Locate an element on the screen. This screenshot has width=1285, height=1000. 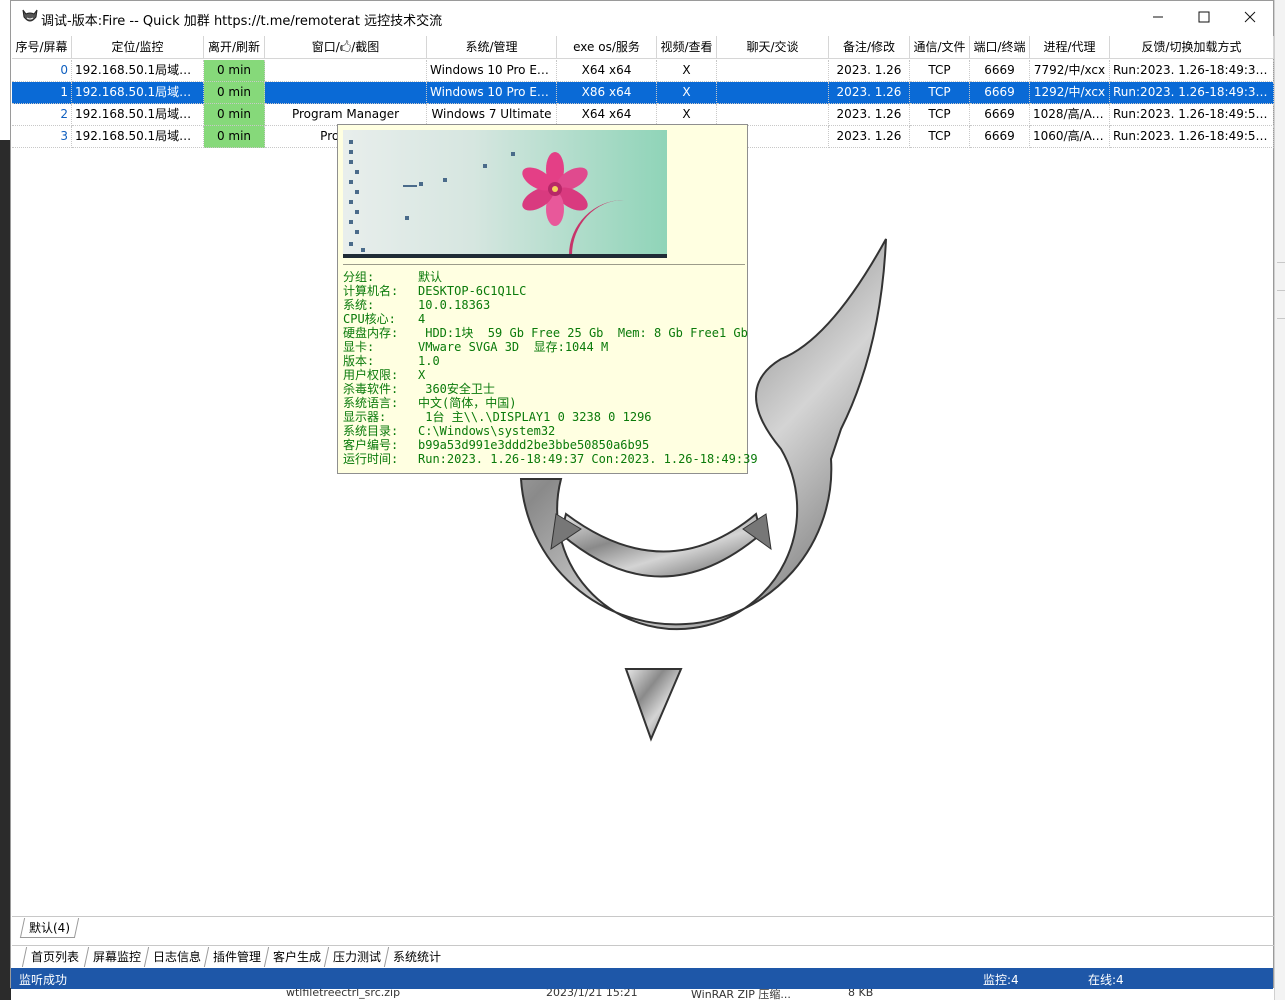
info-line: 显卡: VMware SVGA 3D 显存:1044 M is located at coordinates (550, 347).